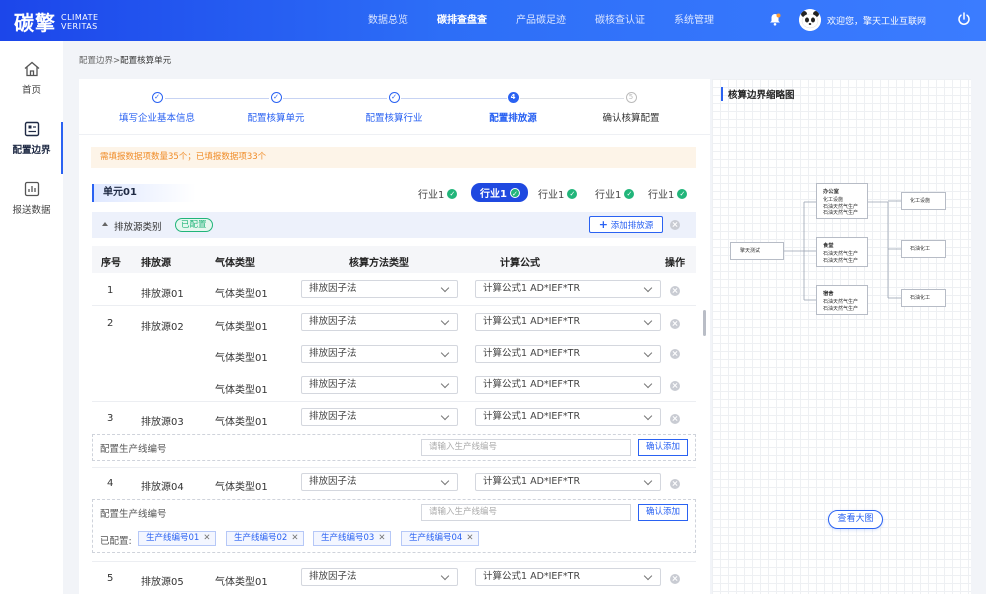 The width and height of the screenshot is (986, 594). What do you see at coordinates (56, 21) in the screenshot?
I see `logo: 碳擎 CLIMATE VERITAS` at bounding box center [56, 21].